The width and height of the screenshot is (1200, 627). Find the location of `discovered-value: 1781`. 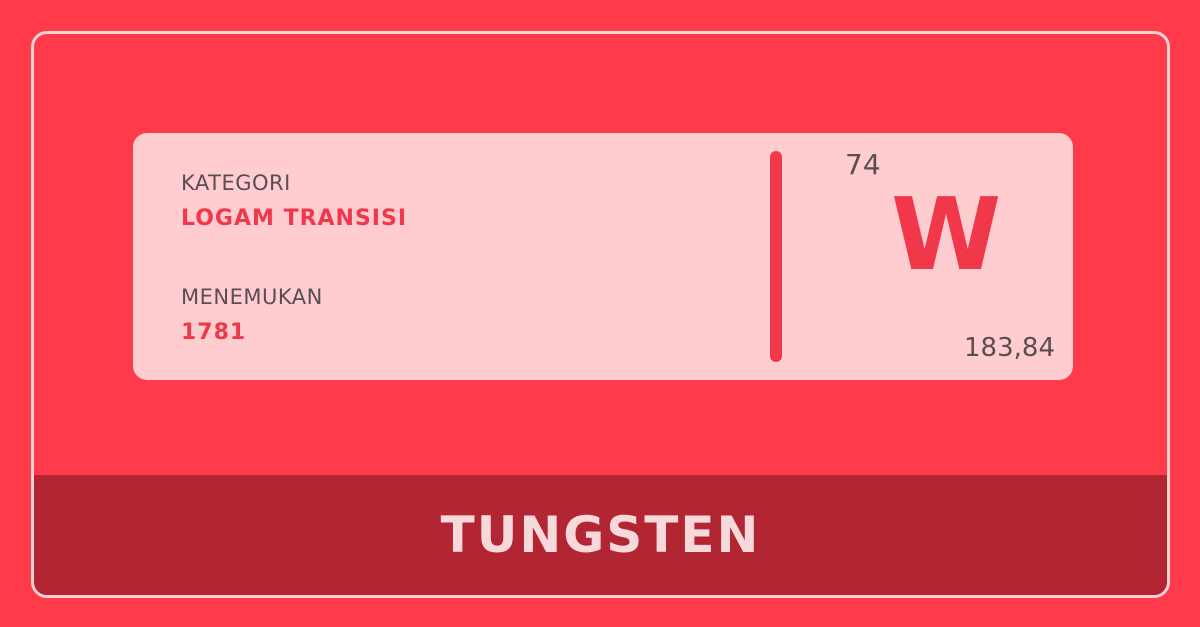

discovered-value: 1781 is located at coordinates (214, 332).